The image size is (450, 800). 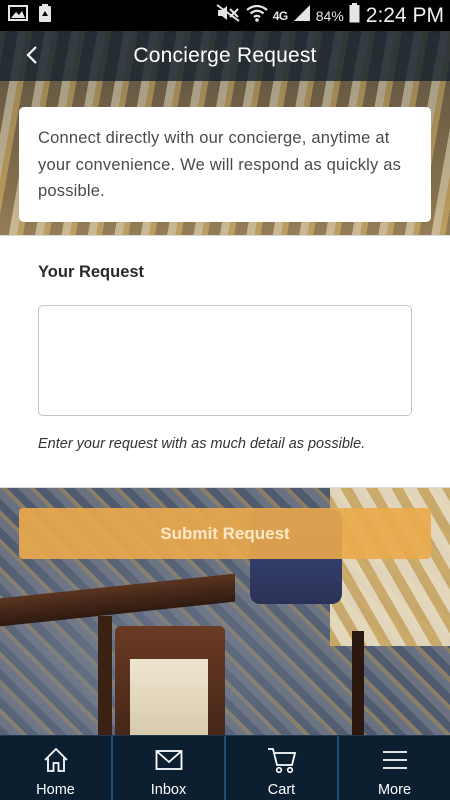 I want to click on chair-leg, so click(x=358, y=683).